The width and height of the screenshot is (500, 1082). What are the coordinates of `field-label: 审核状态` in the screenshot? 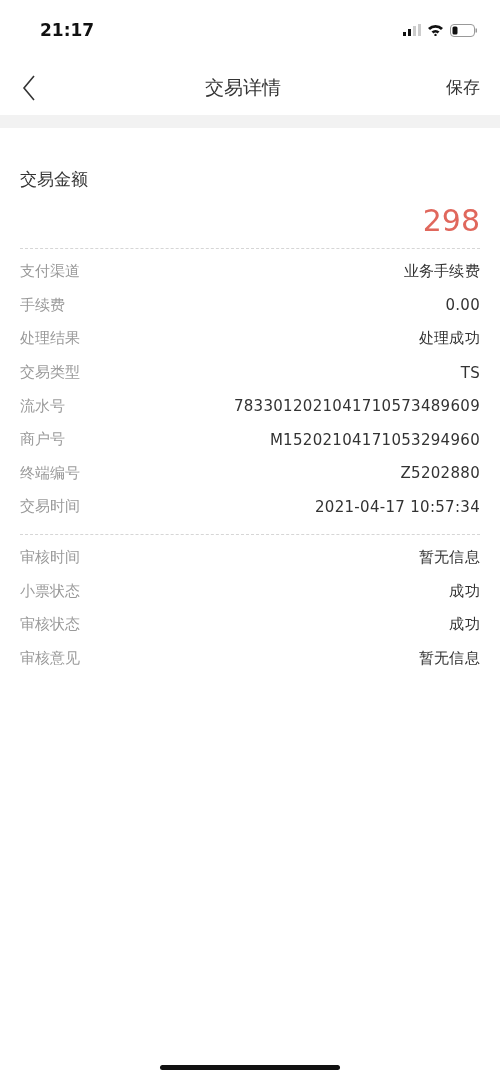 It's located at (50, 625).